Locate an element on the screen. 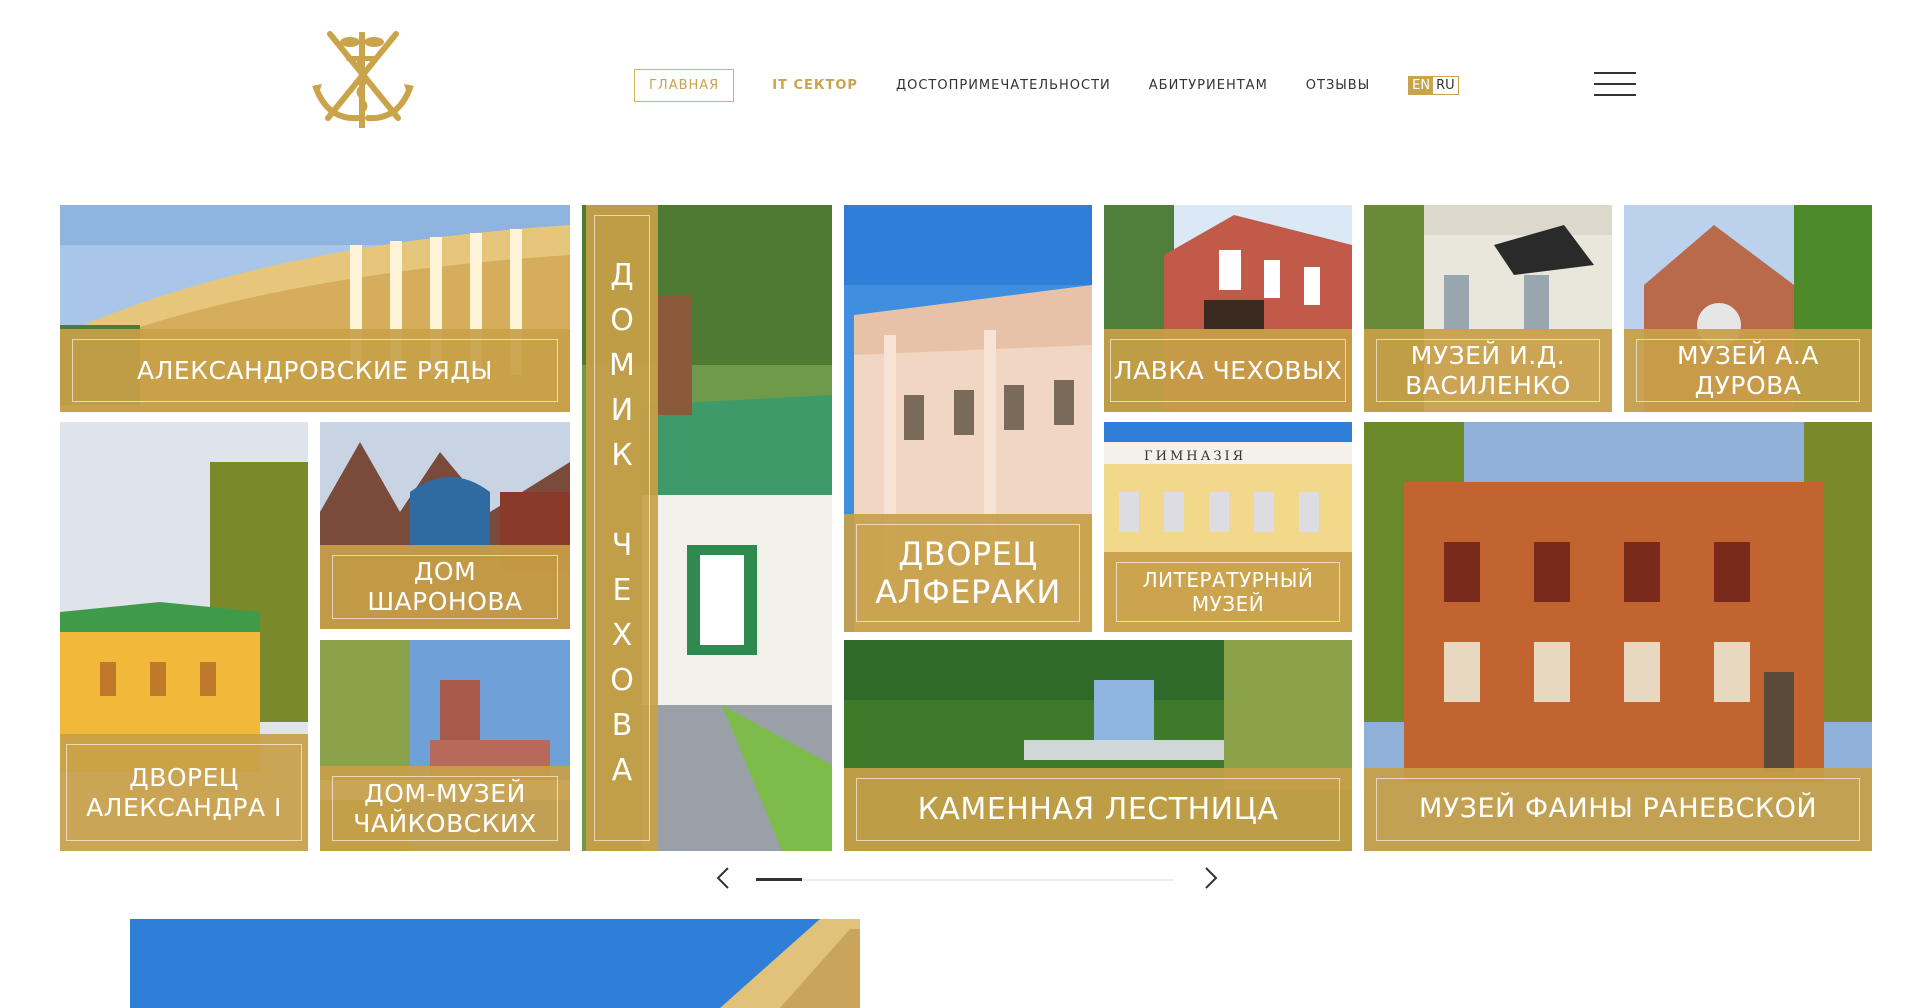 This screenshot has width=1919, height=1008. tile-dom-sharonova: ДОМ ШАРОНОВА is located at coordinates (445, 525).